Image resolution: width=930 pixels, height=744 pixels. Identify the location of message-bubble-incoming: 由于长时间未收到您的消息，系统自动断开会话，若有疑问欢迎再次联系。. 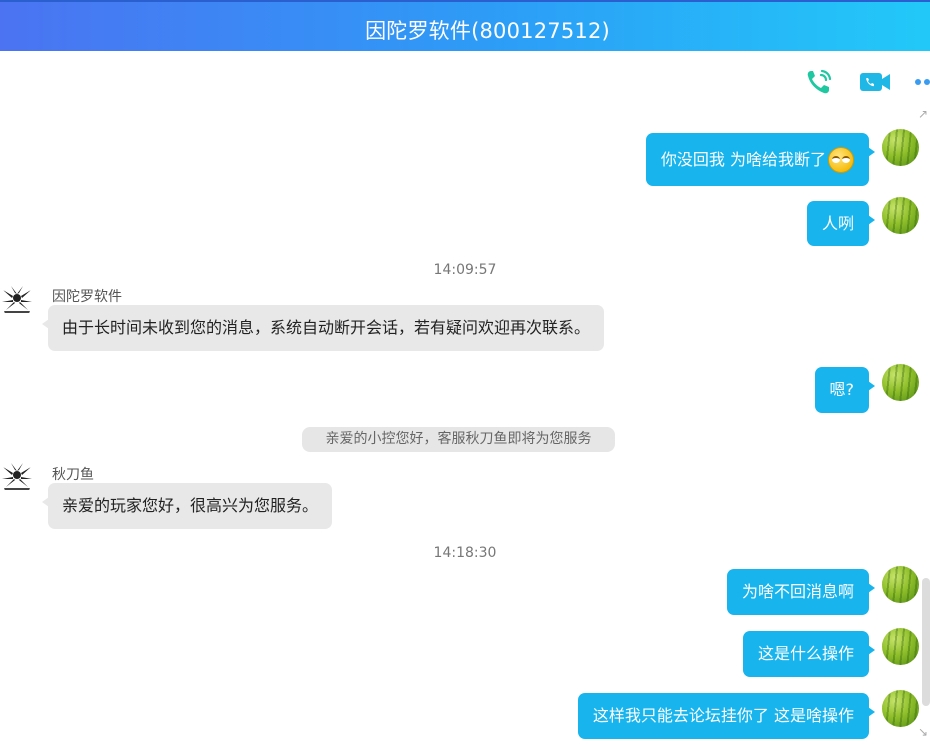
(323, 328).